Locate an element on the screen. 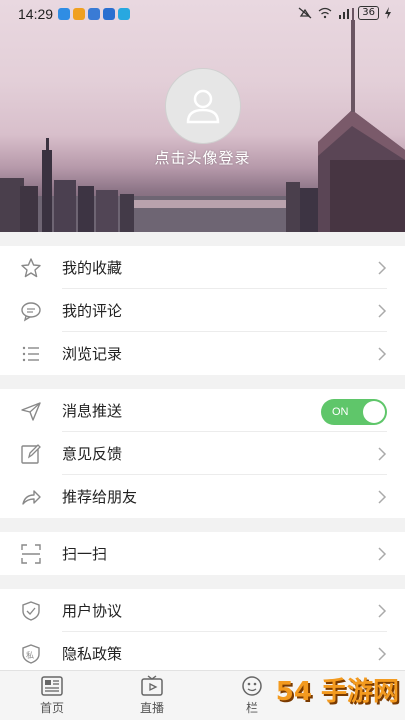 The image size is (405, 720). tab-home: 首页 is located at coordinates (52, 695).